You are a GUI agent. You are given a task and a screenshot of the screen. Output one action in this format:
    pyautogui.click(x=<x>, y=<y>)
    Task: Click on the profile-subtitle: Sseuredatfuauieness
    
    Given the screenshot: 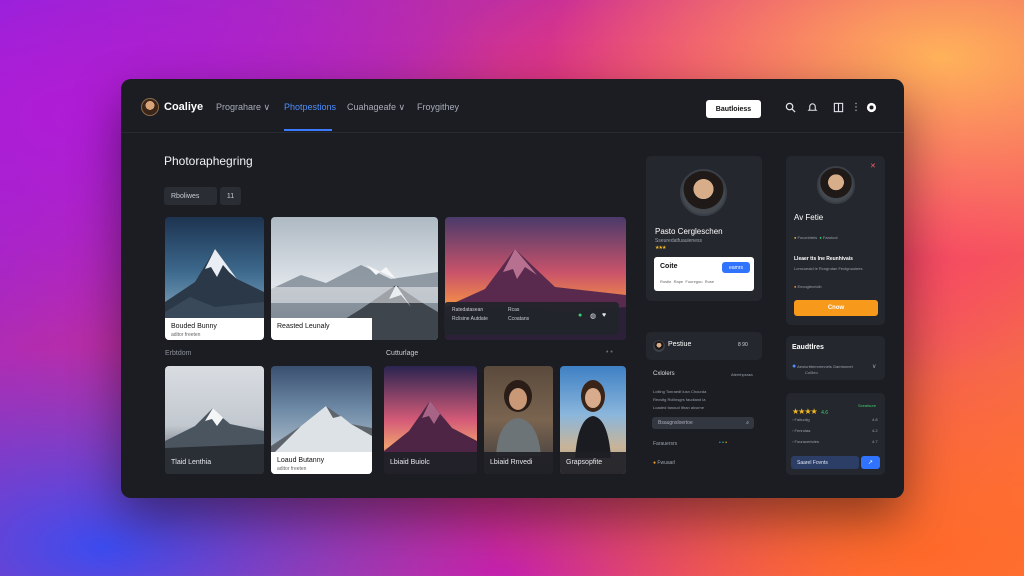 What is the action you would take?
    pyautogui.click(x=678, y=241)
    